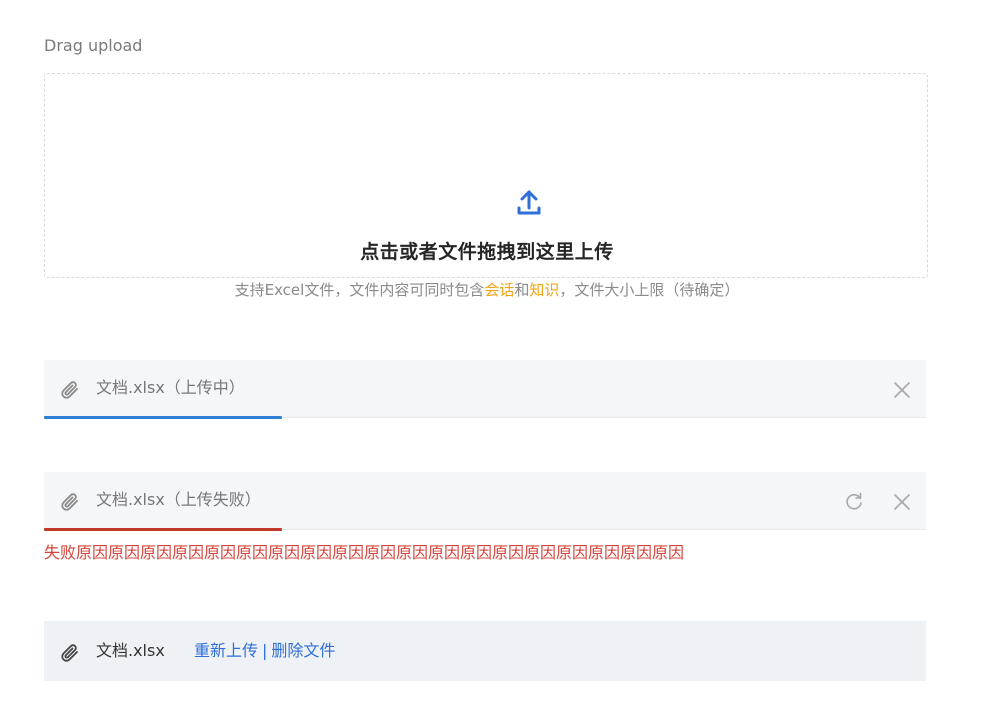 This screenshot has height=720, width=985. What do you see at coordinates (93, 45) in the screenshot?
I see `section-label: Drag upload` at bounding box center [93, 45].